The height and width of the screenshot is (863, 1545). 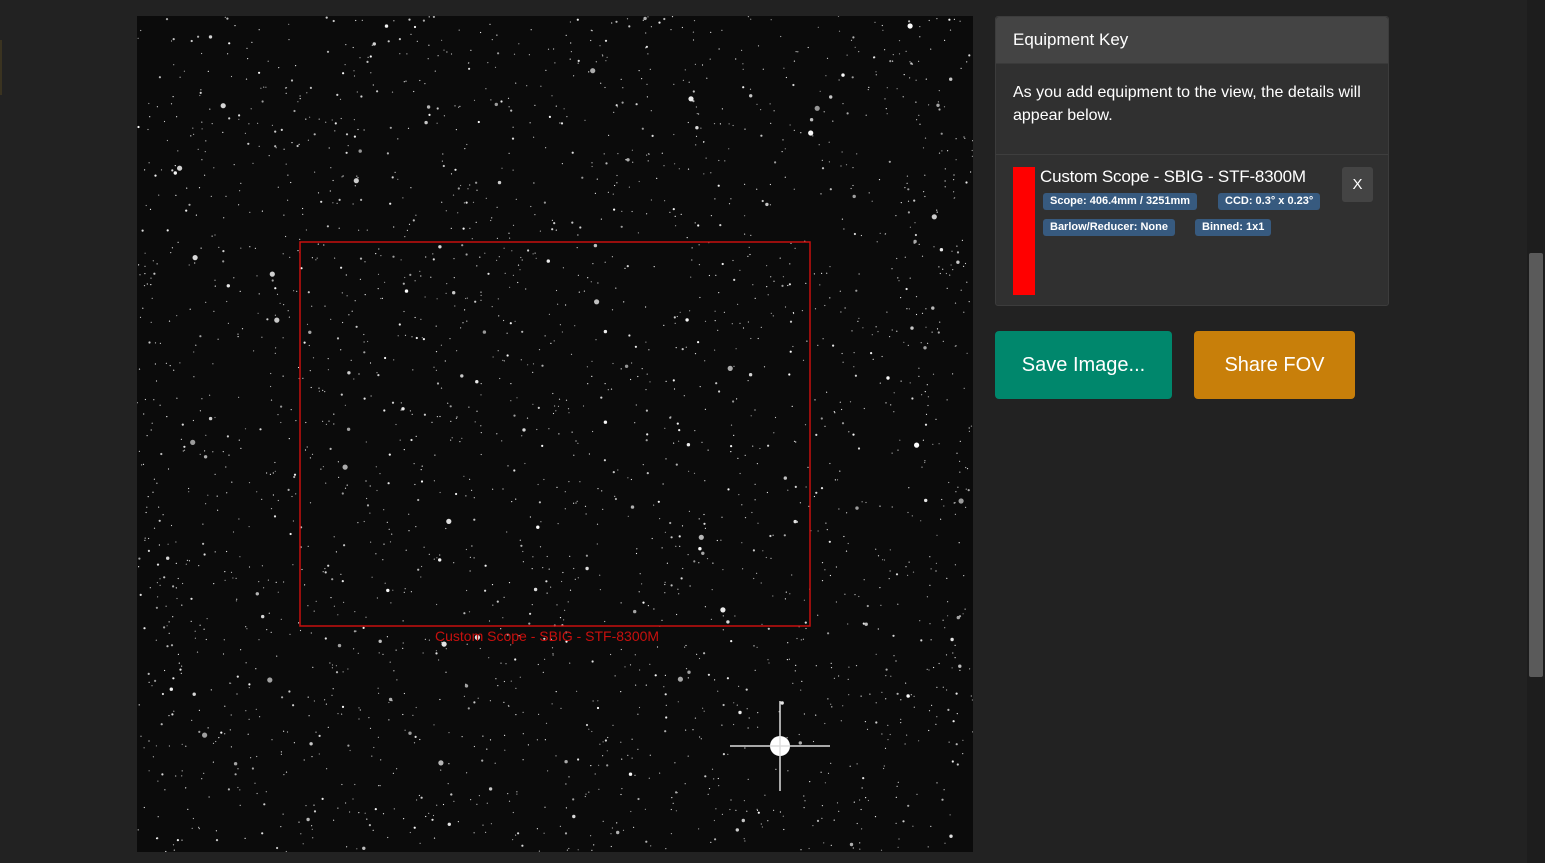 I want to click on left-edge-marker, so click(x=1, y=67).